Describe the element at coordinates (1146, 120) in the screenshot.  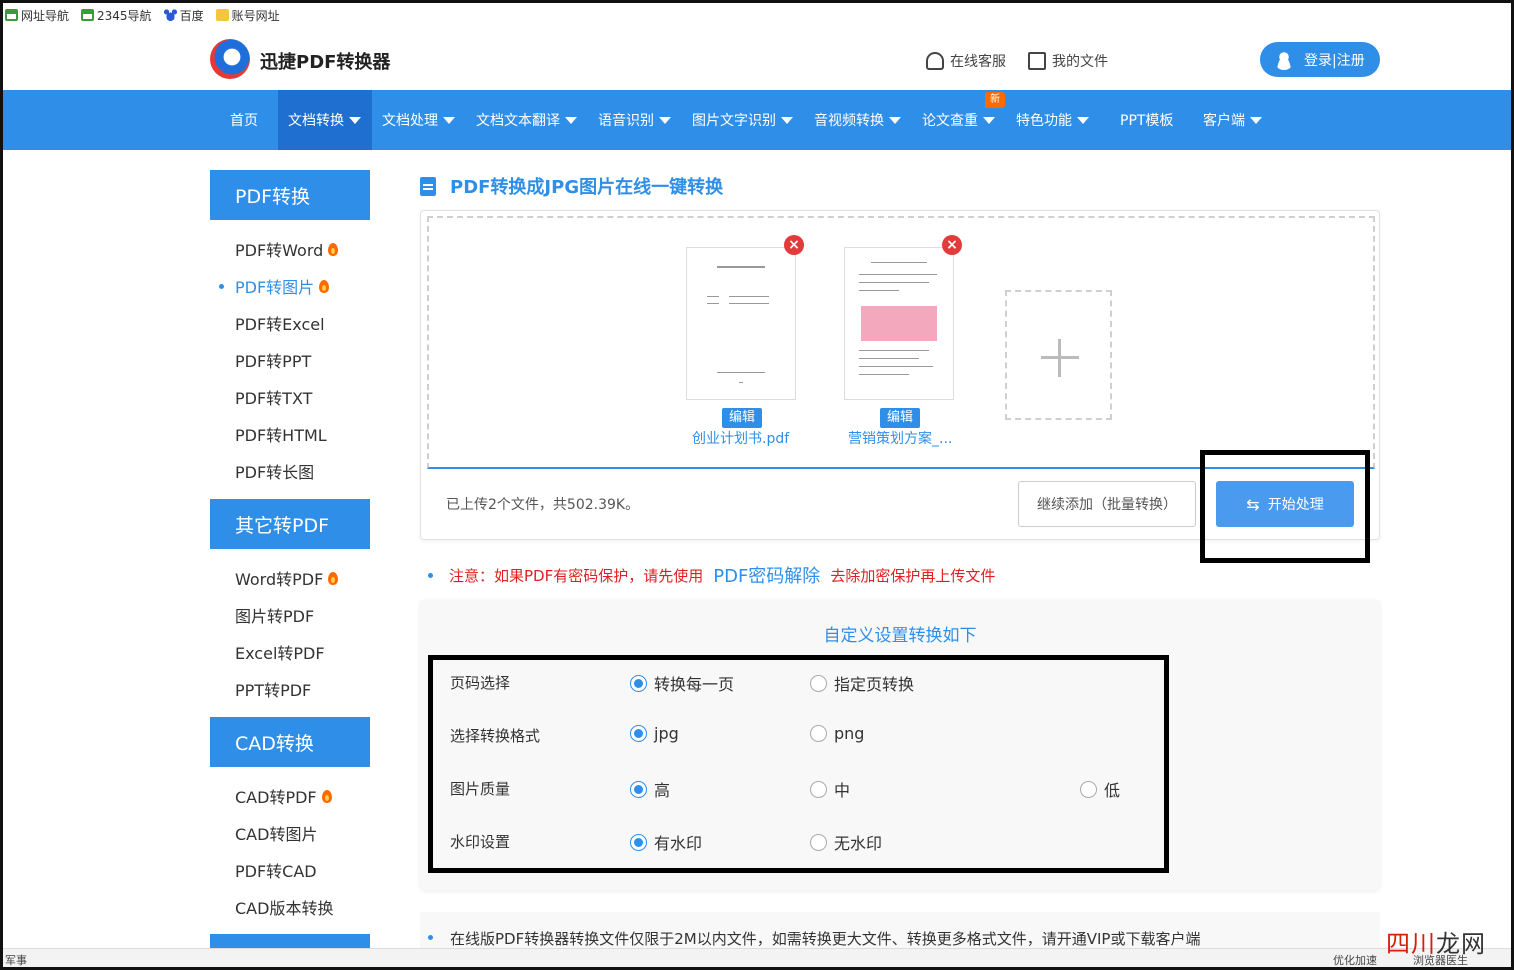
I see `nav-ppt-templates: PPT模板` at that location.